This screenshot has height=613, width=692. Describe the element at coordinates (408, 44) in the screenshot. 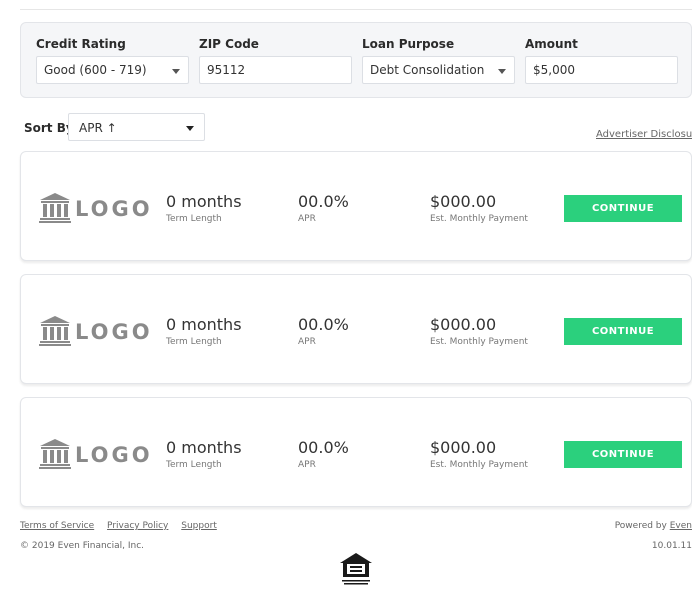

I see `loan-purpose-label: Loan Purpose` at that location.